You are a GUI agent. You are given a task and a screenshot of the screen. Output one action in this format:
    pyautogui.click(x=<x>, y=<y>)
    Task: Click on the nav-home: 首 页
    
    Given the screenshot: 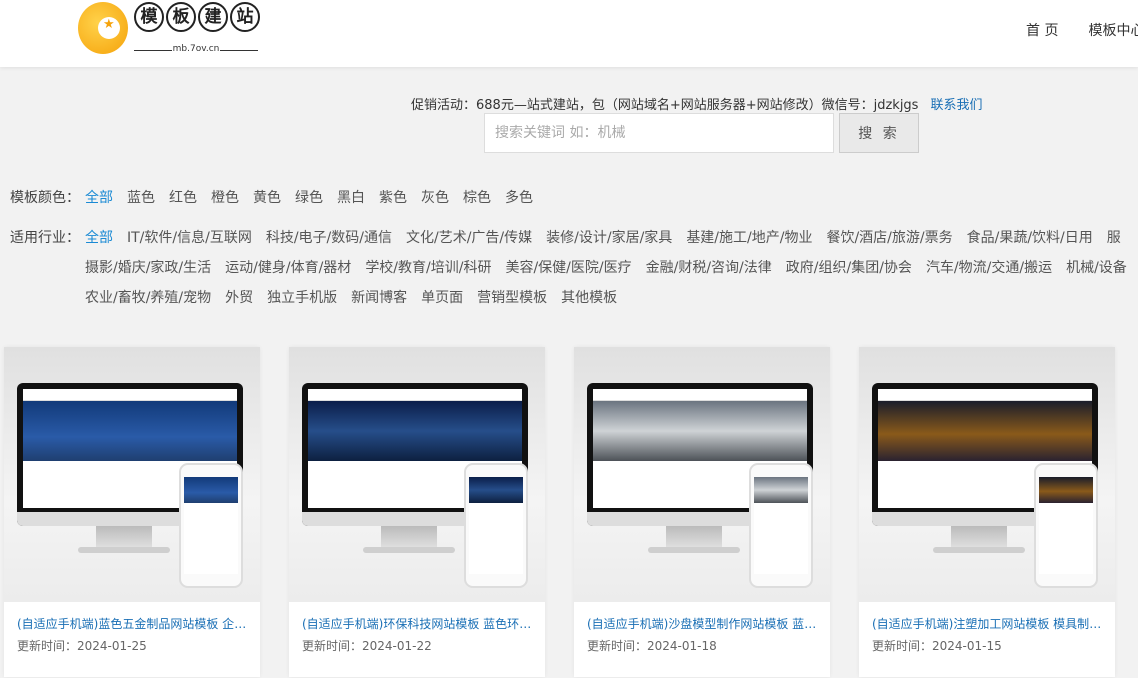 What is the action you would take?
    pyautogui.click(x=1042, y=30)
    